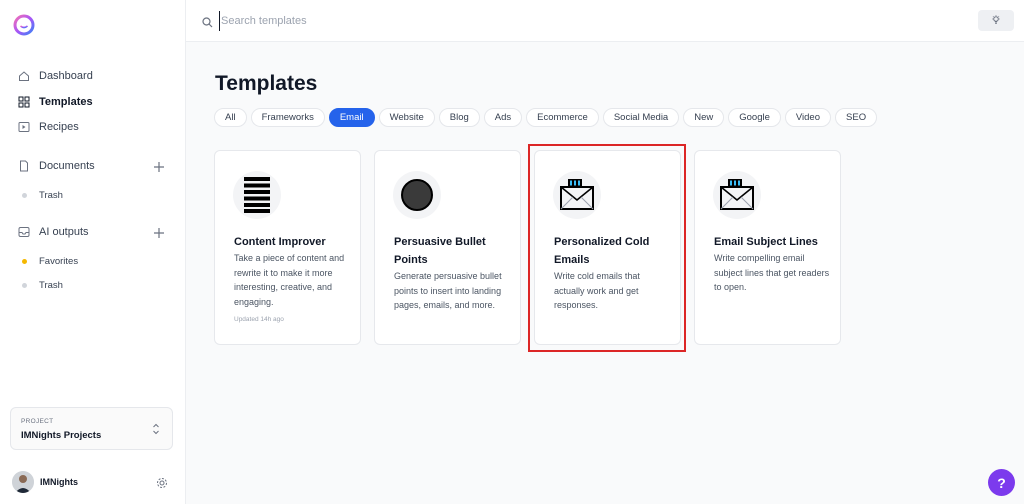 Image resolution: width=1024 pixels, height=504 pixels. I want to click on inbox-icon, so click(24, 232).